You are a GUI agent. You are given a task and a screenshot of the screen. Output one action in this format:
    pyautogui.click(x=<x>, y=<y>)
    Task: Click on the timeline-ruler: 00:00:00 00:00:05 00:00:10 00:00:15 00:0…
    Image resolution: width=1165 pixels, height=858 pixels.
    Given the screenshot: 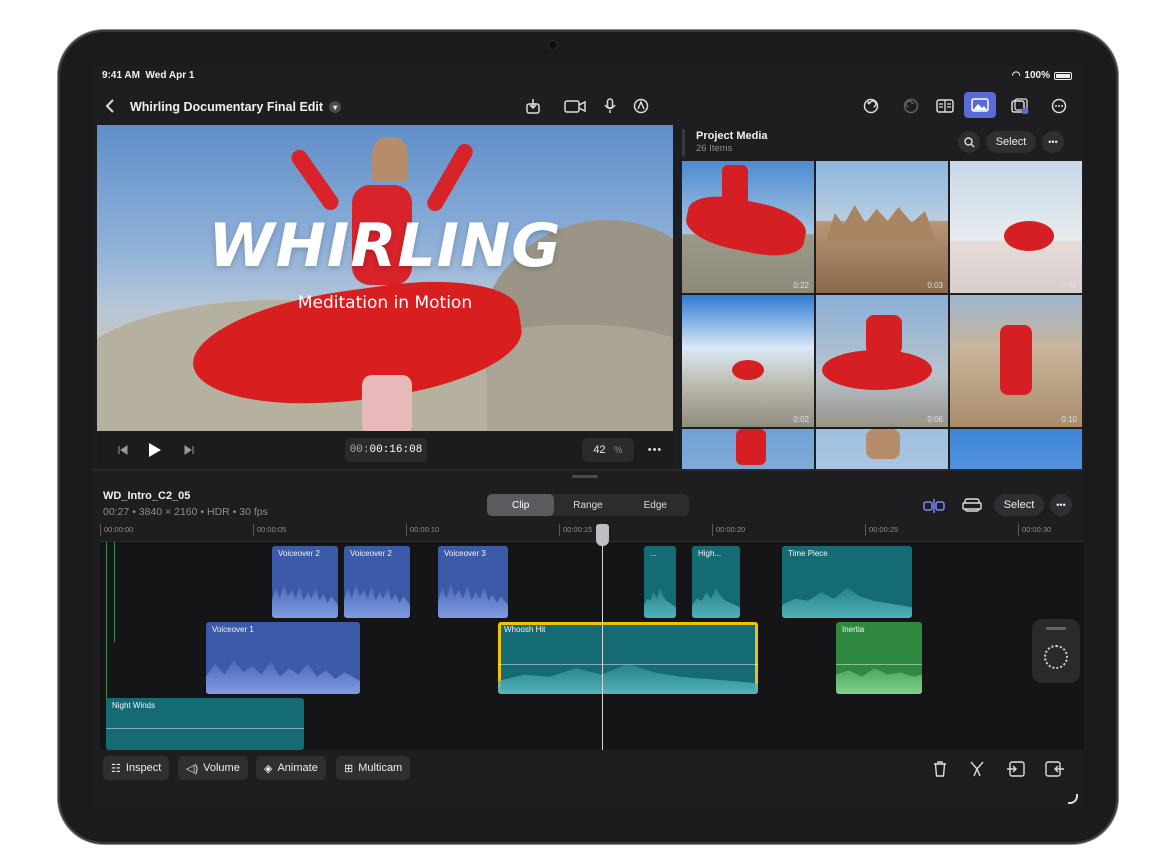 What is the action you would take?
    pyautogui.click(x=592, y=533)
    